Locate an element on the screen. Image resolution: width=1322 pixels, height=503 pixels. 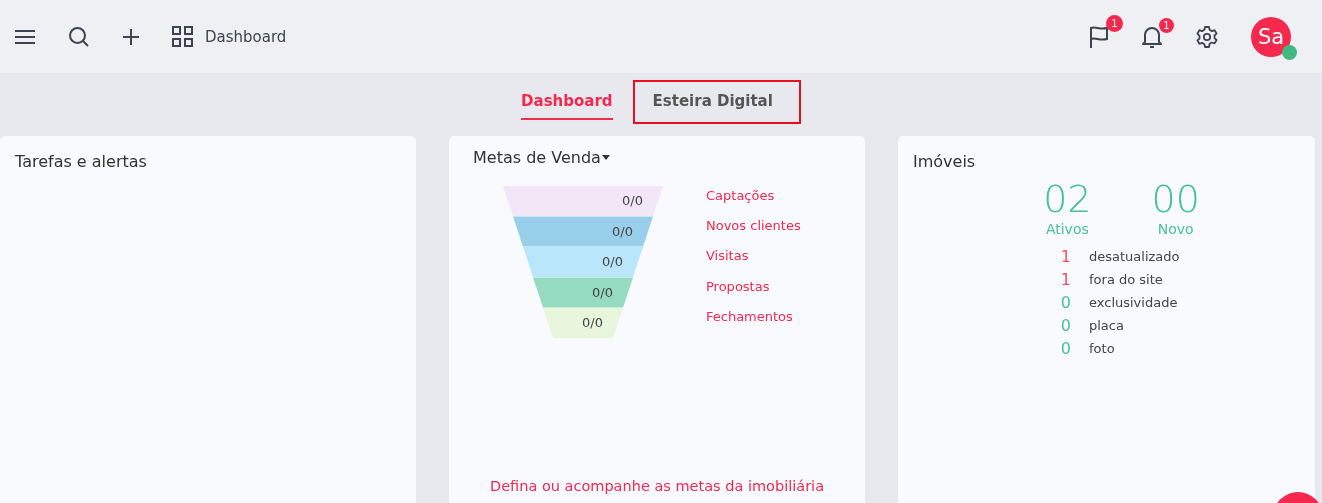
card-title: Imóveis is located at coordinates (945, 161).